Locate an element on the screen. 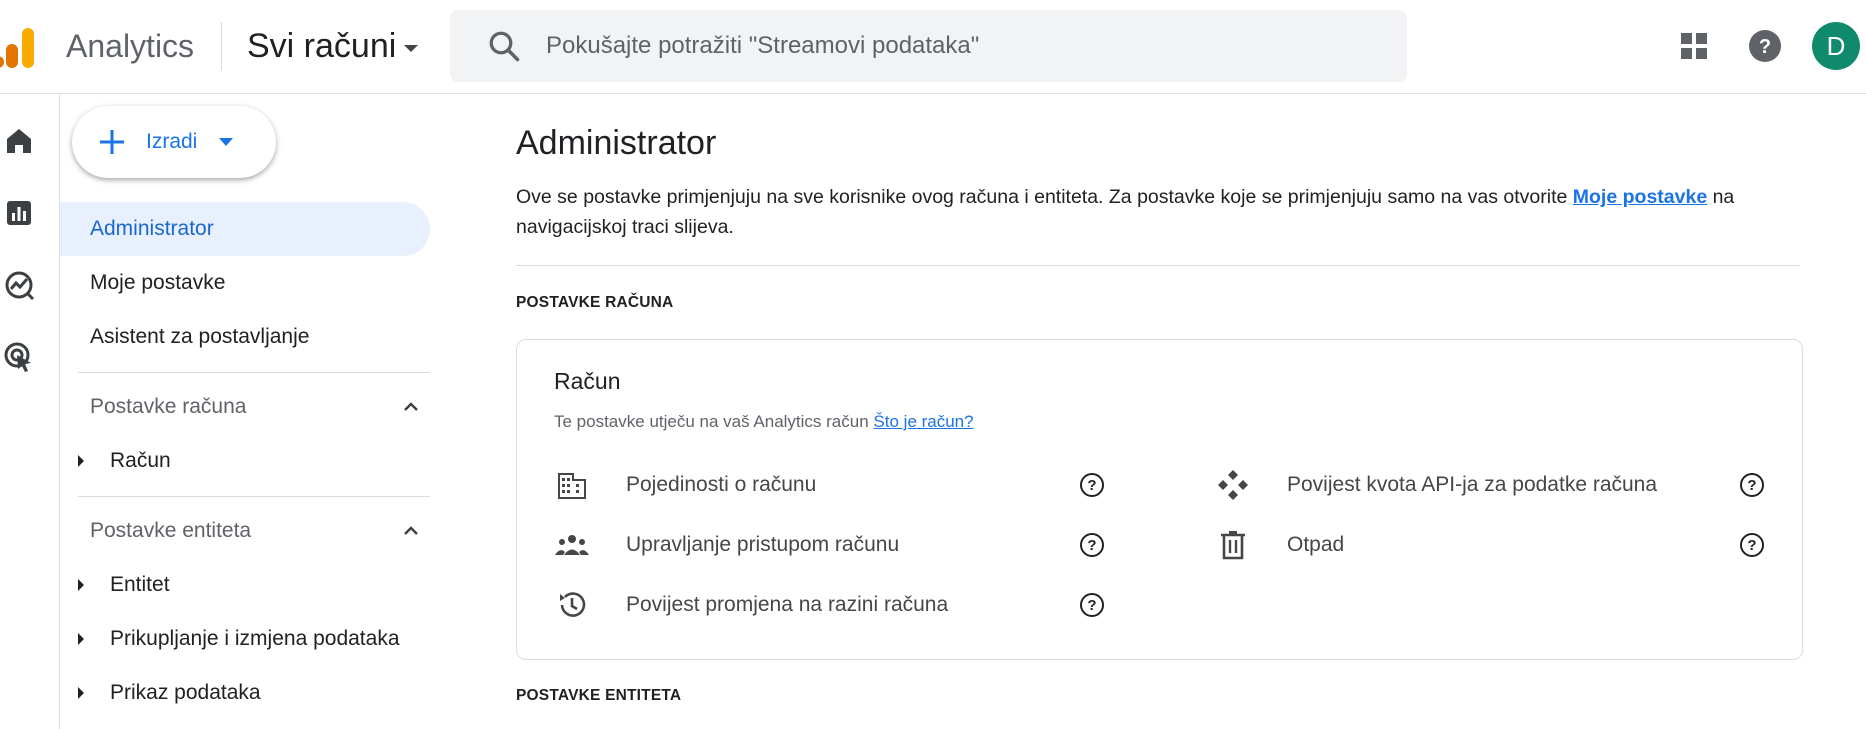  reports-icon is located at coordinates (19, 213).